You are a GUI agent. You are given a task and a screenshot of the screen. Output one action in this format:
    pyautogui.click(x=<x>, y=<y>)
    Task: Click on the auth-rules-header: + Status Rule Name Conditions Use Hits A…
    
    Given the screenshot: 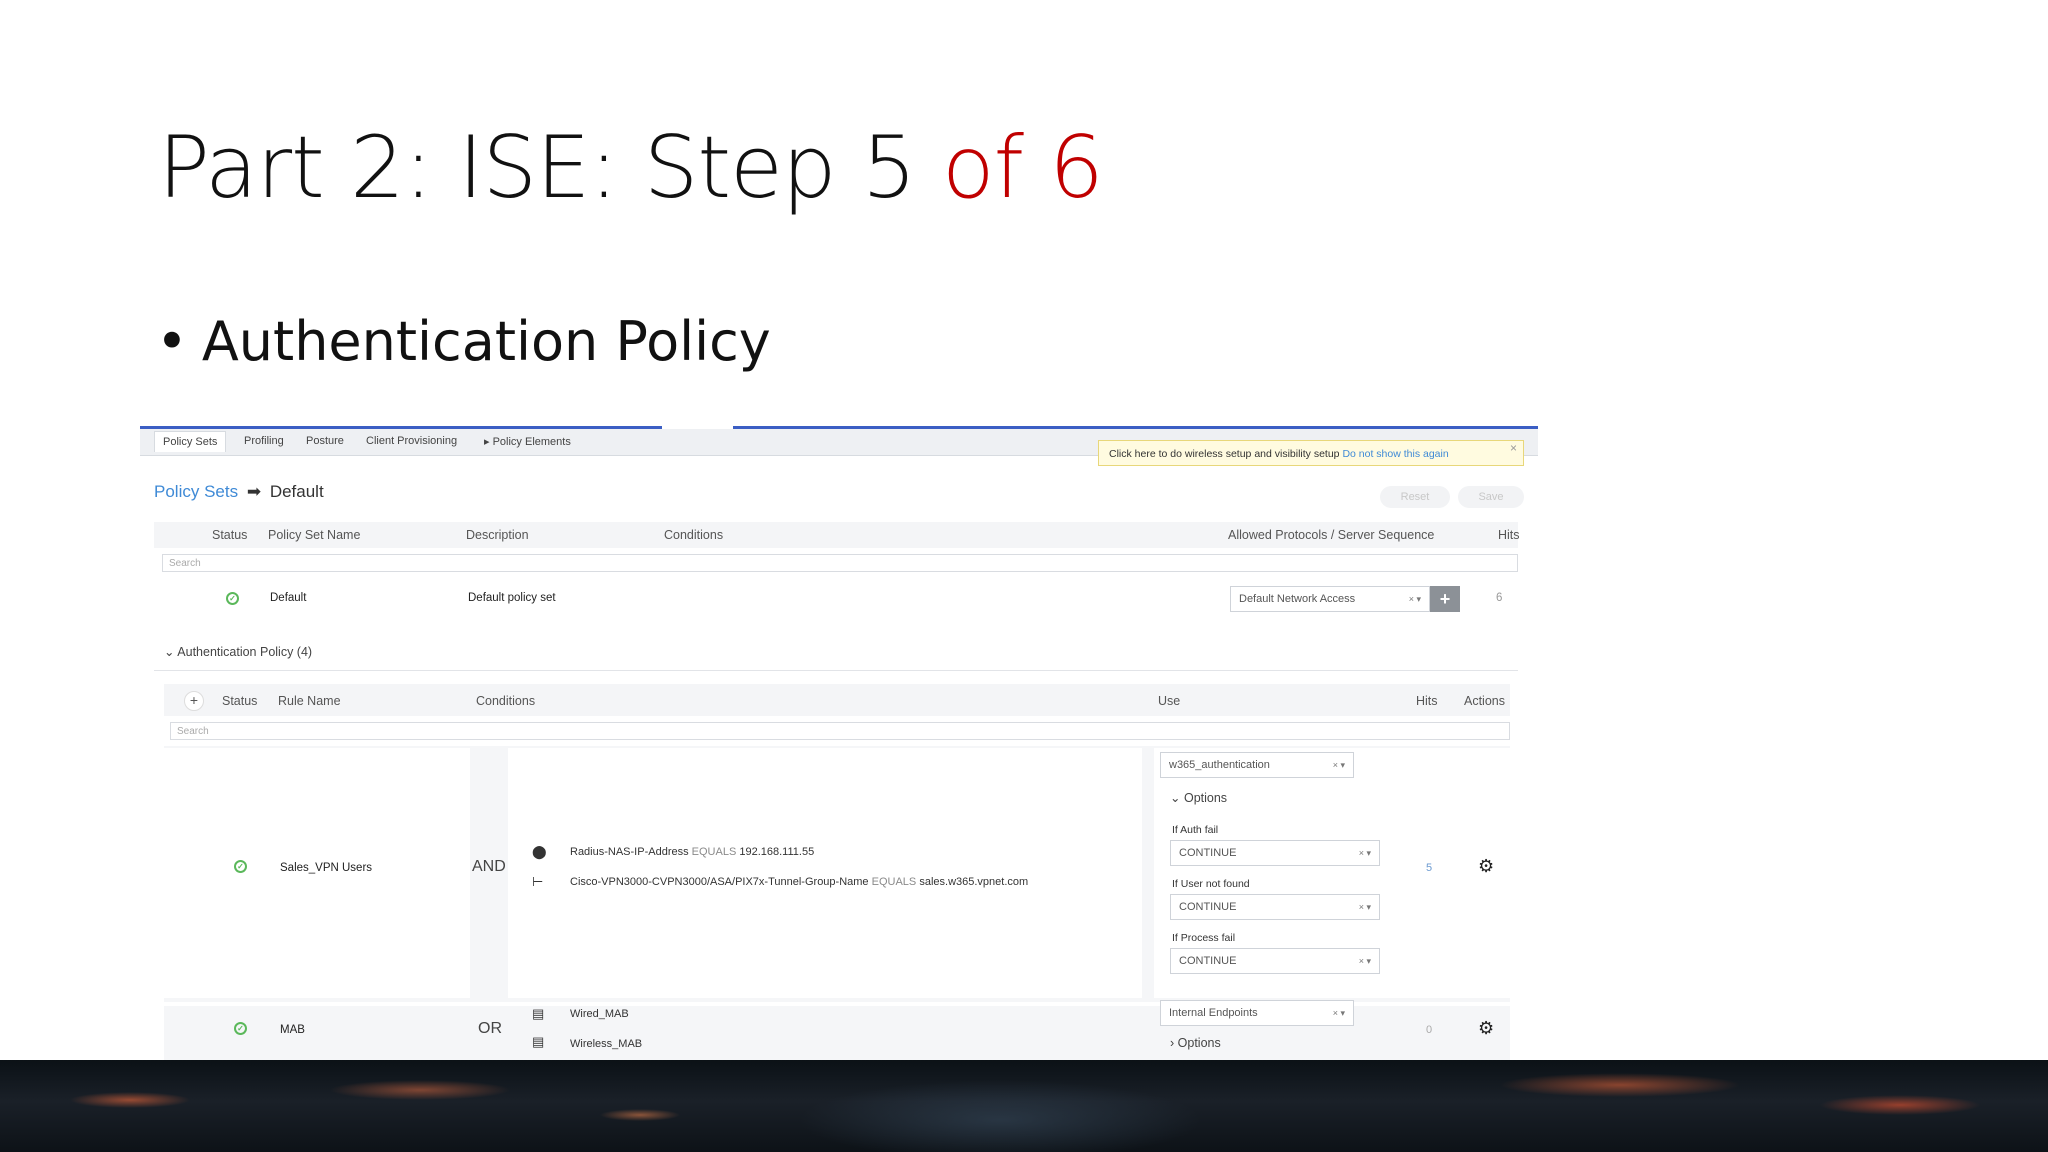 What is the action you would take?
    pyautogui.click(x=837, y=700)
    